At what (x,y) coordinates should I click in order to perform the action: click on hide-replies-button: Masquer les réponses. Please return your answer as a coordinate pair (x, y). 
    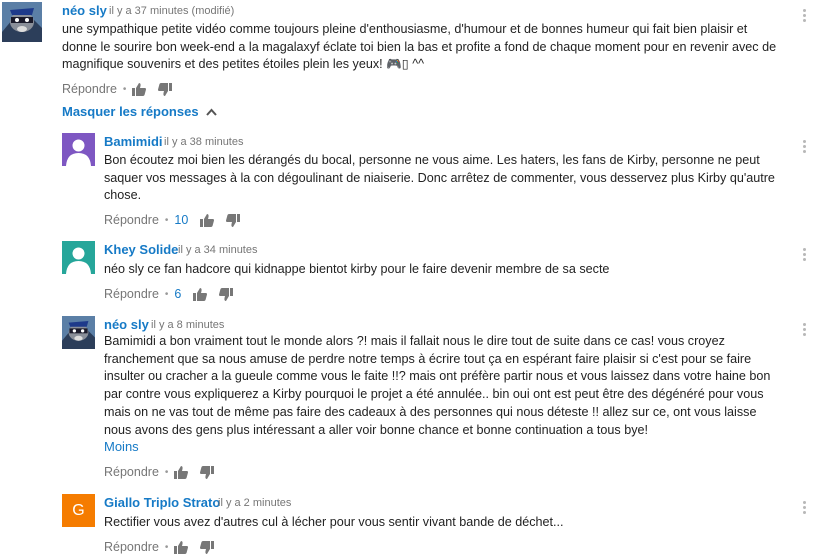
    Looking at the image, I should click on (139, 111).